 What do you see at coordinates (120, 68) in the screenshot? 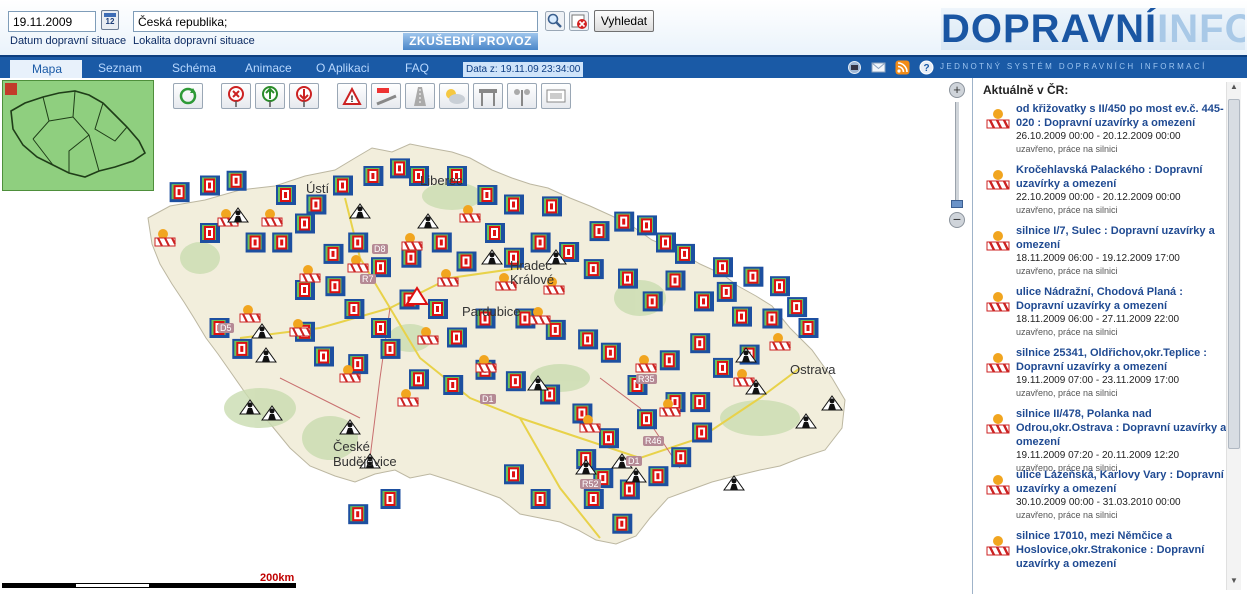
I see `tab-seznam: Seznam` at bounding box center [120, 68].